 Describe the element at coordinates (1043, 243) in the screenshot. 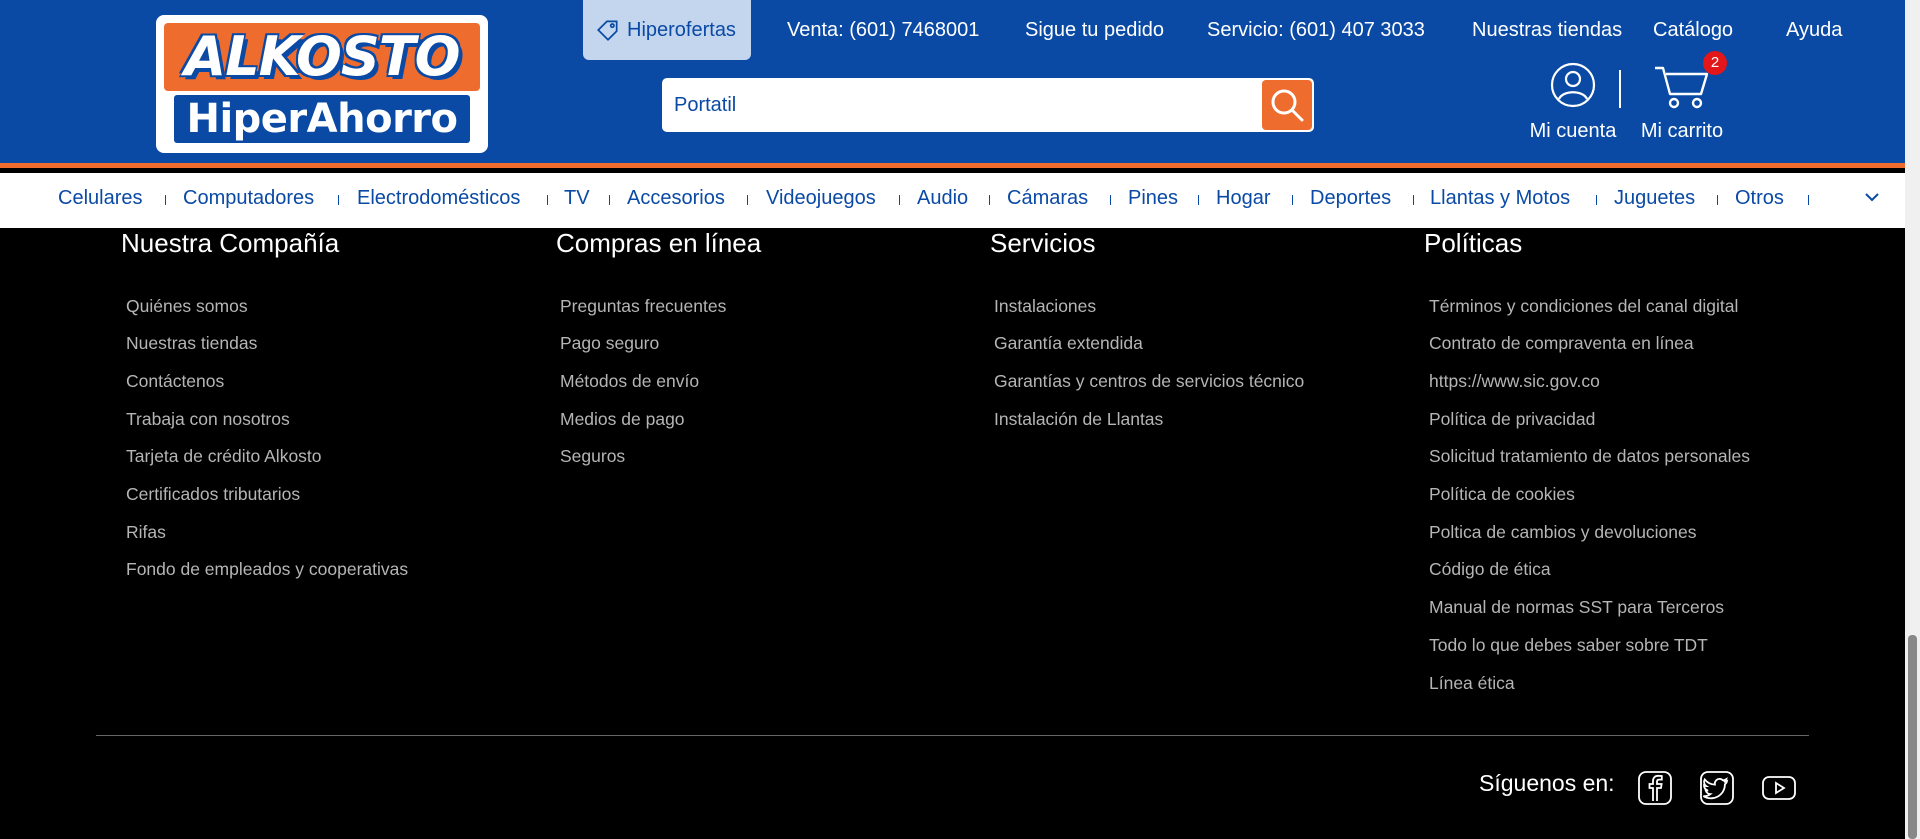

I see `footer-title-servicios: Servicios` at that location.